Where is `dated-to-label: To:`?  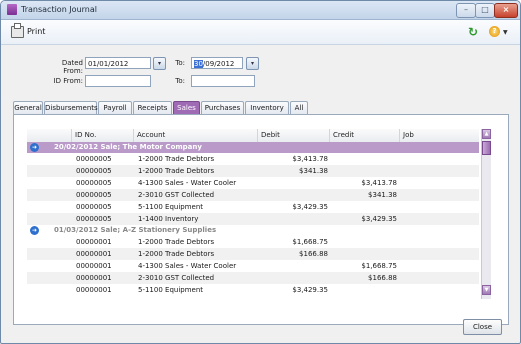 dated-to-label: To: is located at coordinates (180, 63).